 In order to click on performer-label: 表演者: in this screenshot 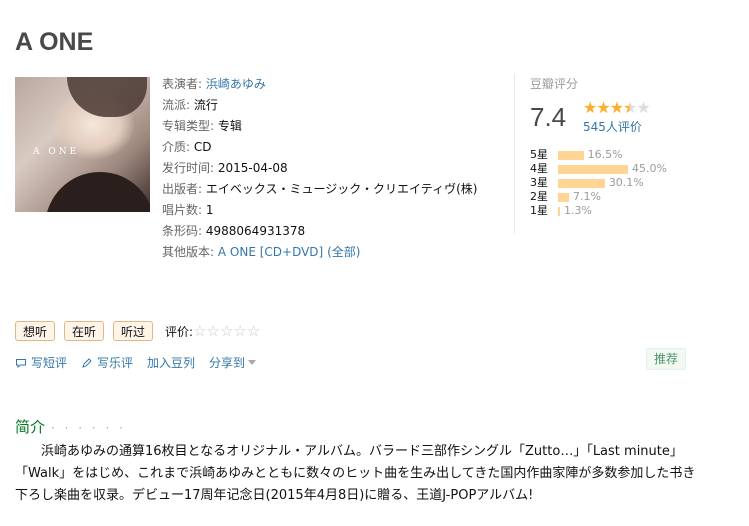, I will do `click(182, 84)`.